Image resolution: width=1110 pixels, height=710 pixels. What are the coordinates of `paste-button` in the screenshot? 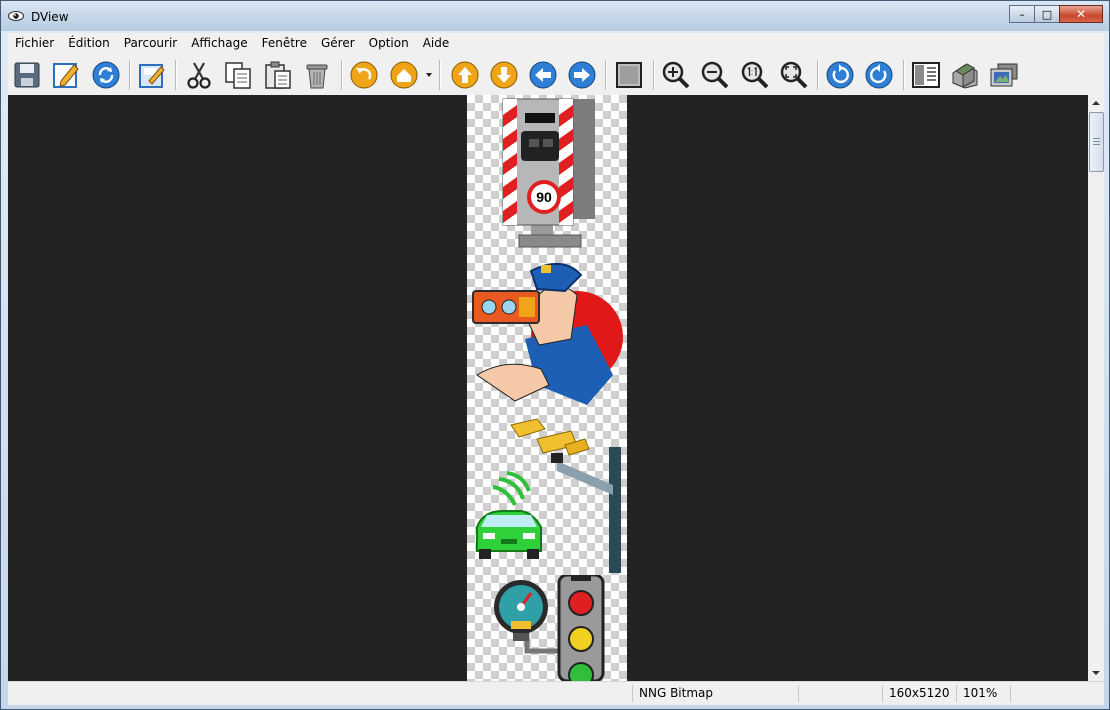 It's located at (278, 75).